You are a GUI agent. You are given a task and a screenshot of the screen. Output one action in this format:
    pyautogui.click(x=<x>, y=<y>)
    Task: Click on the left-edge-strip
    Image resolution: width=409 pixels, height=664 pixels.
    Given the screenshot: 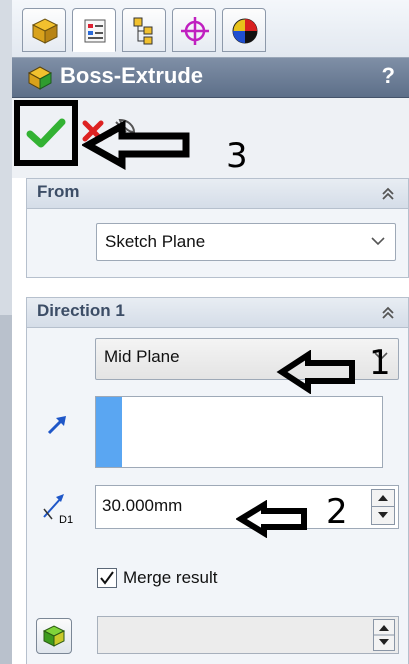 What is the action you would take?
    pyautogui.click(x=6, y=332)
    